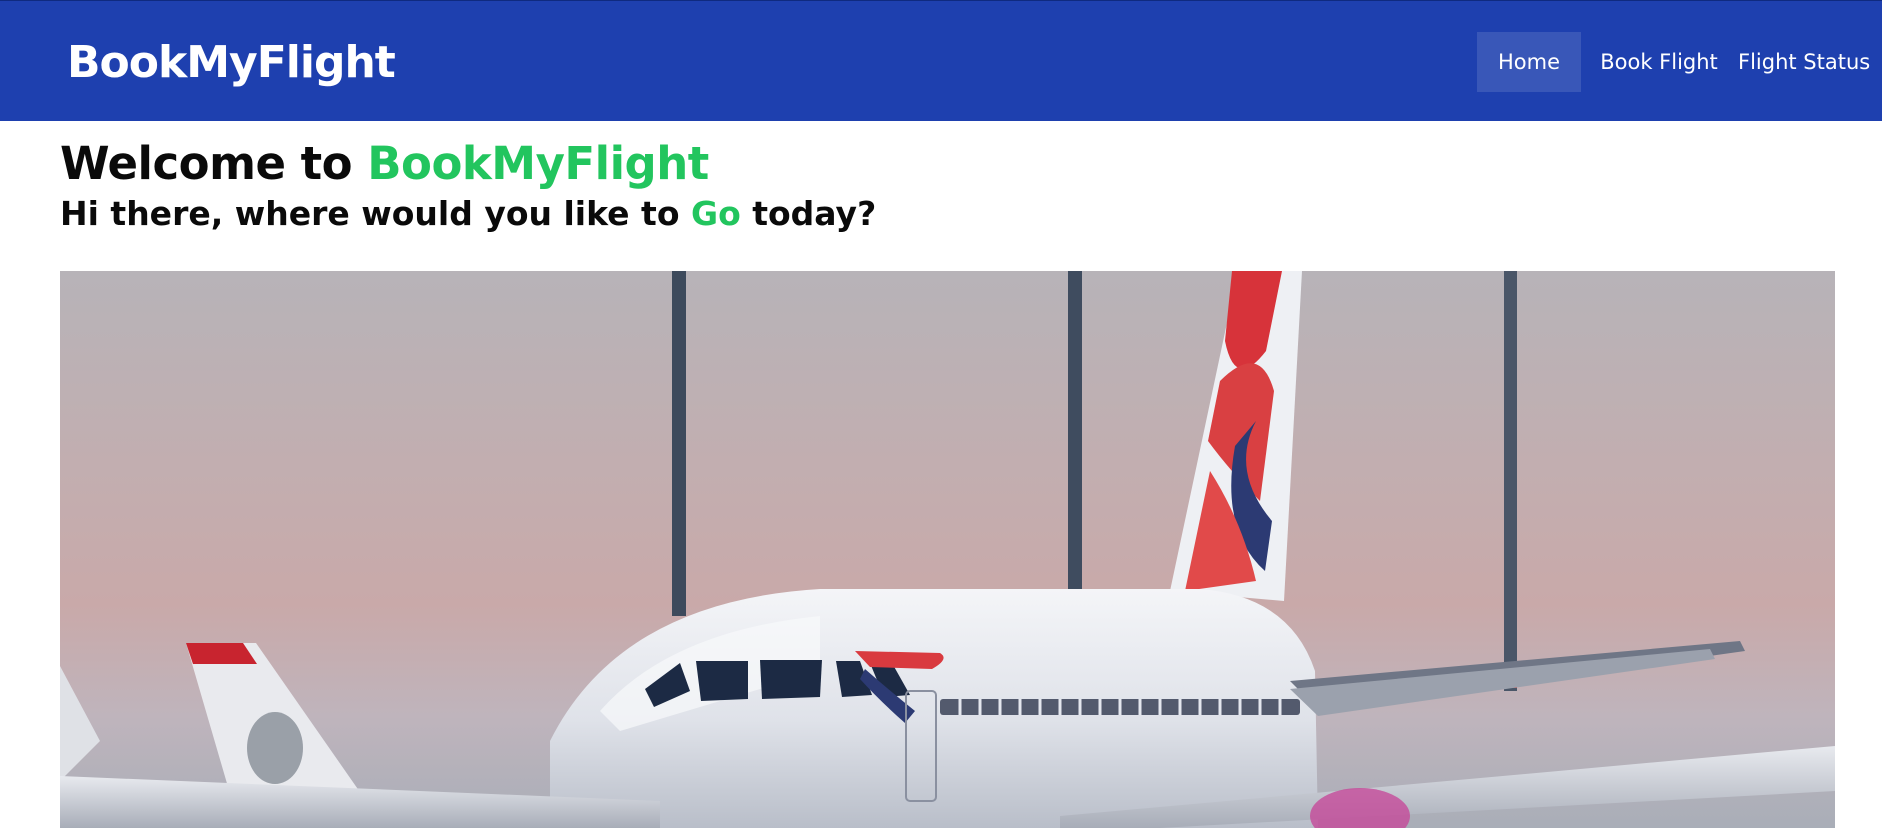 The height and width of the screenshot is (828, 1882). What do you see at coordinates (375, 213) in the screenshot?
I see `sub-prefix: Hi there, where would you like to` at bounding box center [375, 213].